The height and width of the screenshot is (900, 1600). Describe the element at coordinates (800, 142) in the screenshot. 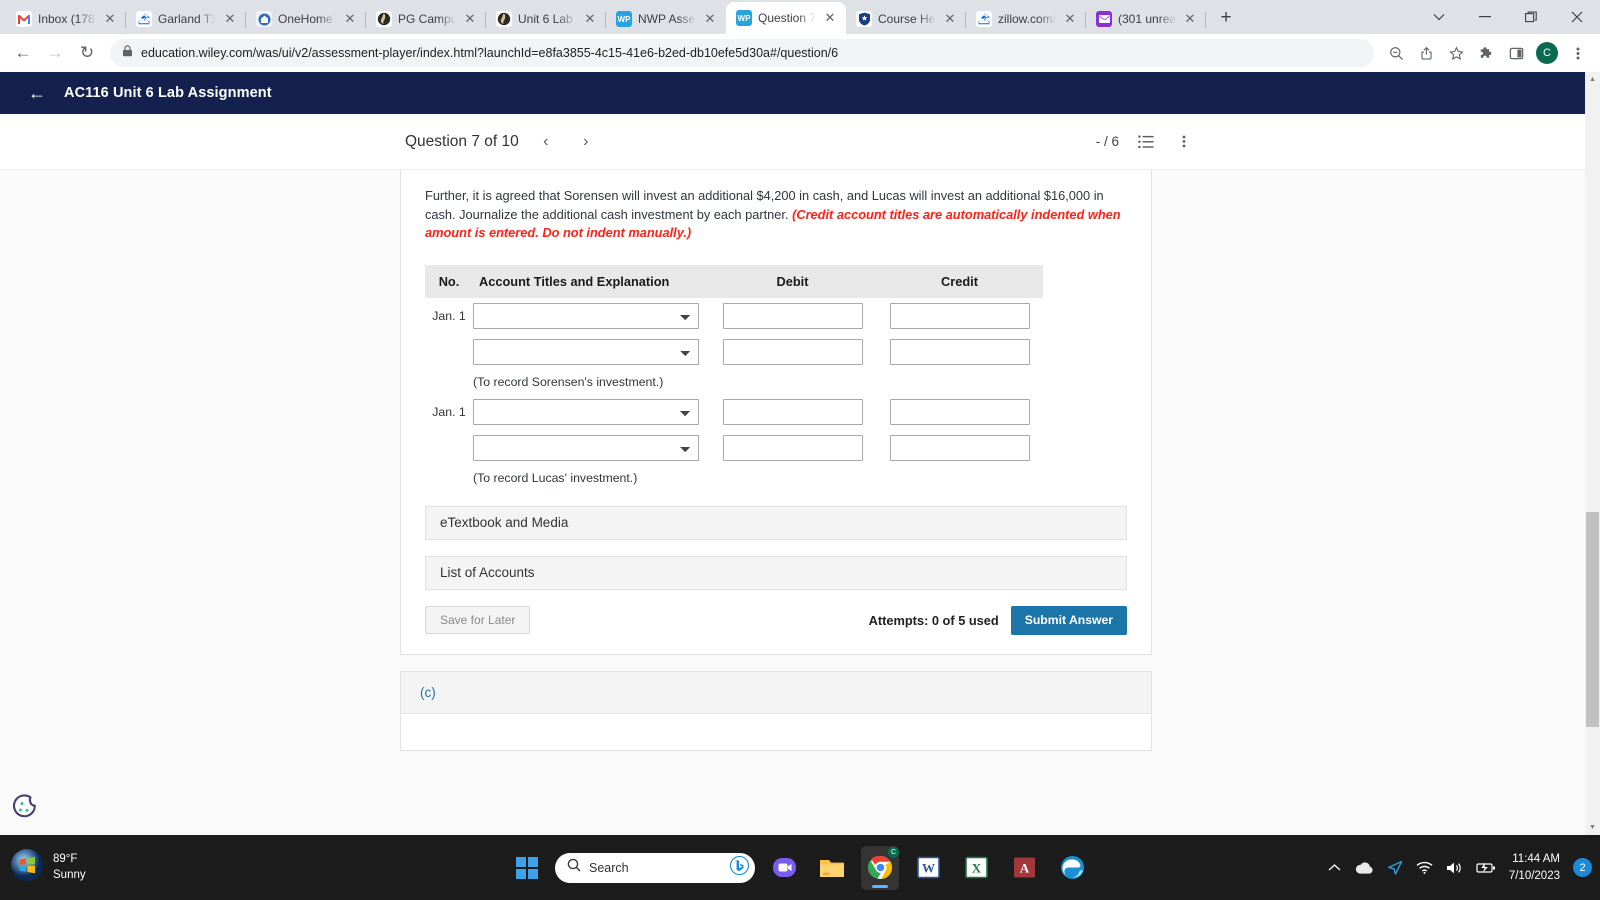

I see `question-navigation-bar: Question 7 of 10 ‹ › - / 6` at that location.